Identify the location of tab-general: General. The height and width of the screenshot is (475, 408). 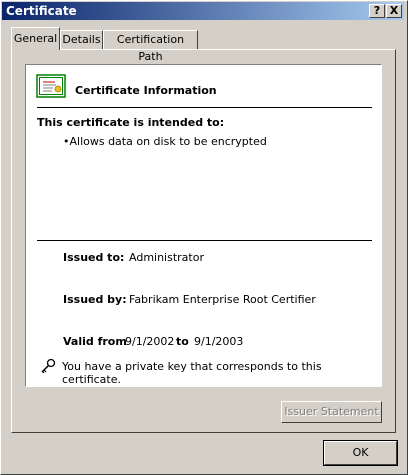
(35, 38).